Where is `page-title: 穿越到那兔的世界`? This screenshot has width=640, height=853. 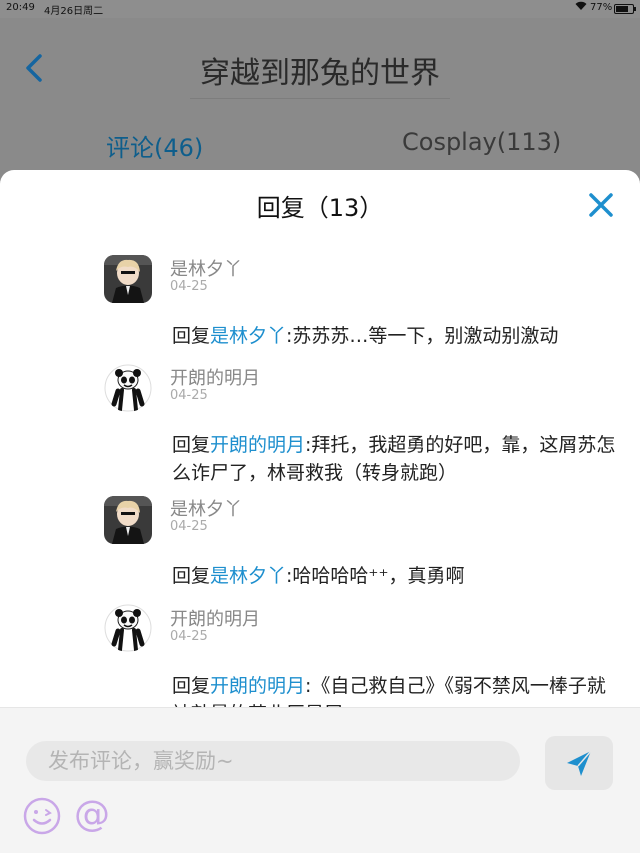 page-title: 穿越到那兔的世界 is located at coordinates (320, 73).